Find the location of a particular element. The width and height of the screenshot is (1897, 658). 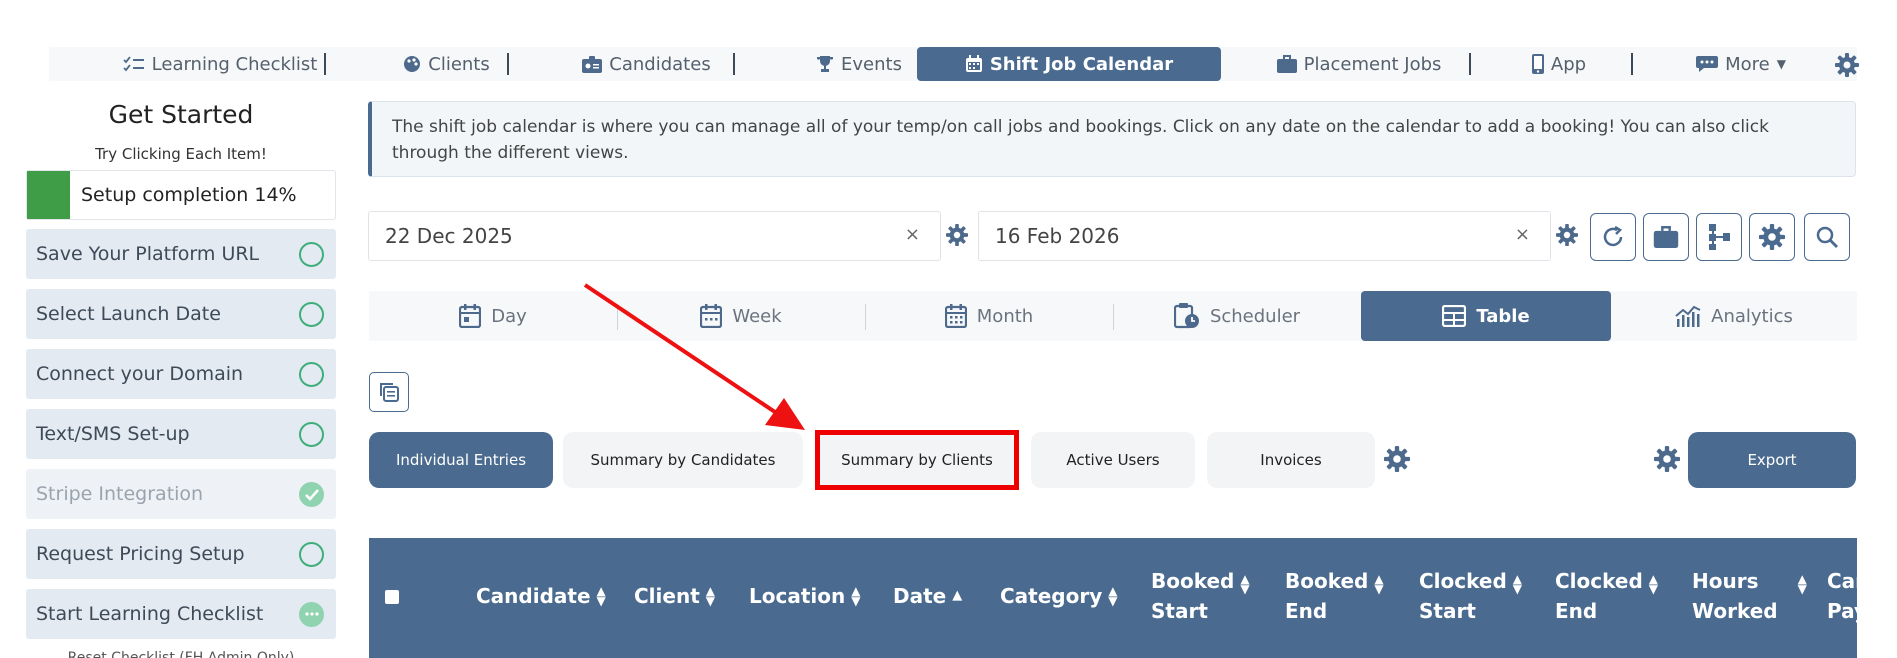

column-hours-worked: Hours Worked ▲ ▼ is located at coordinates (1749, 596).